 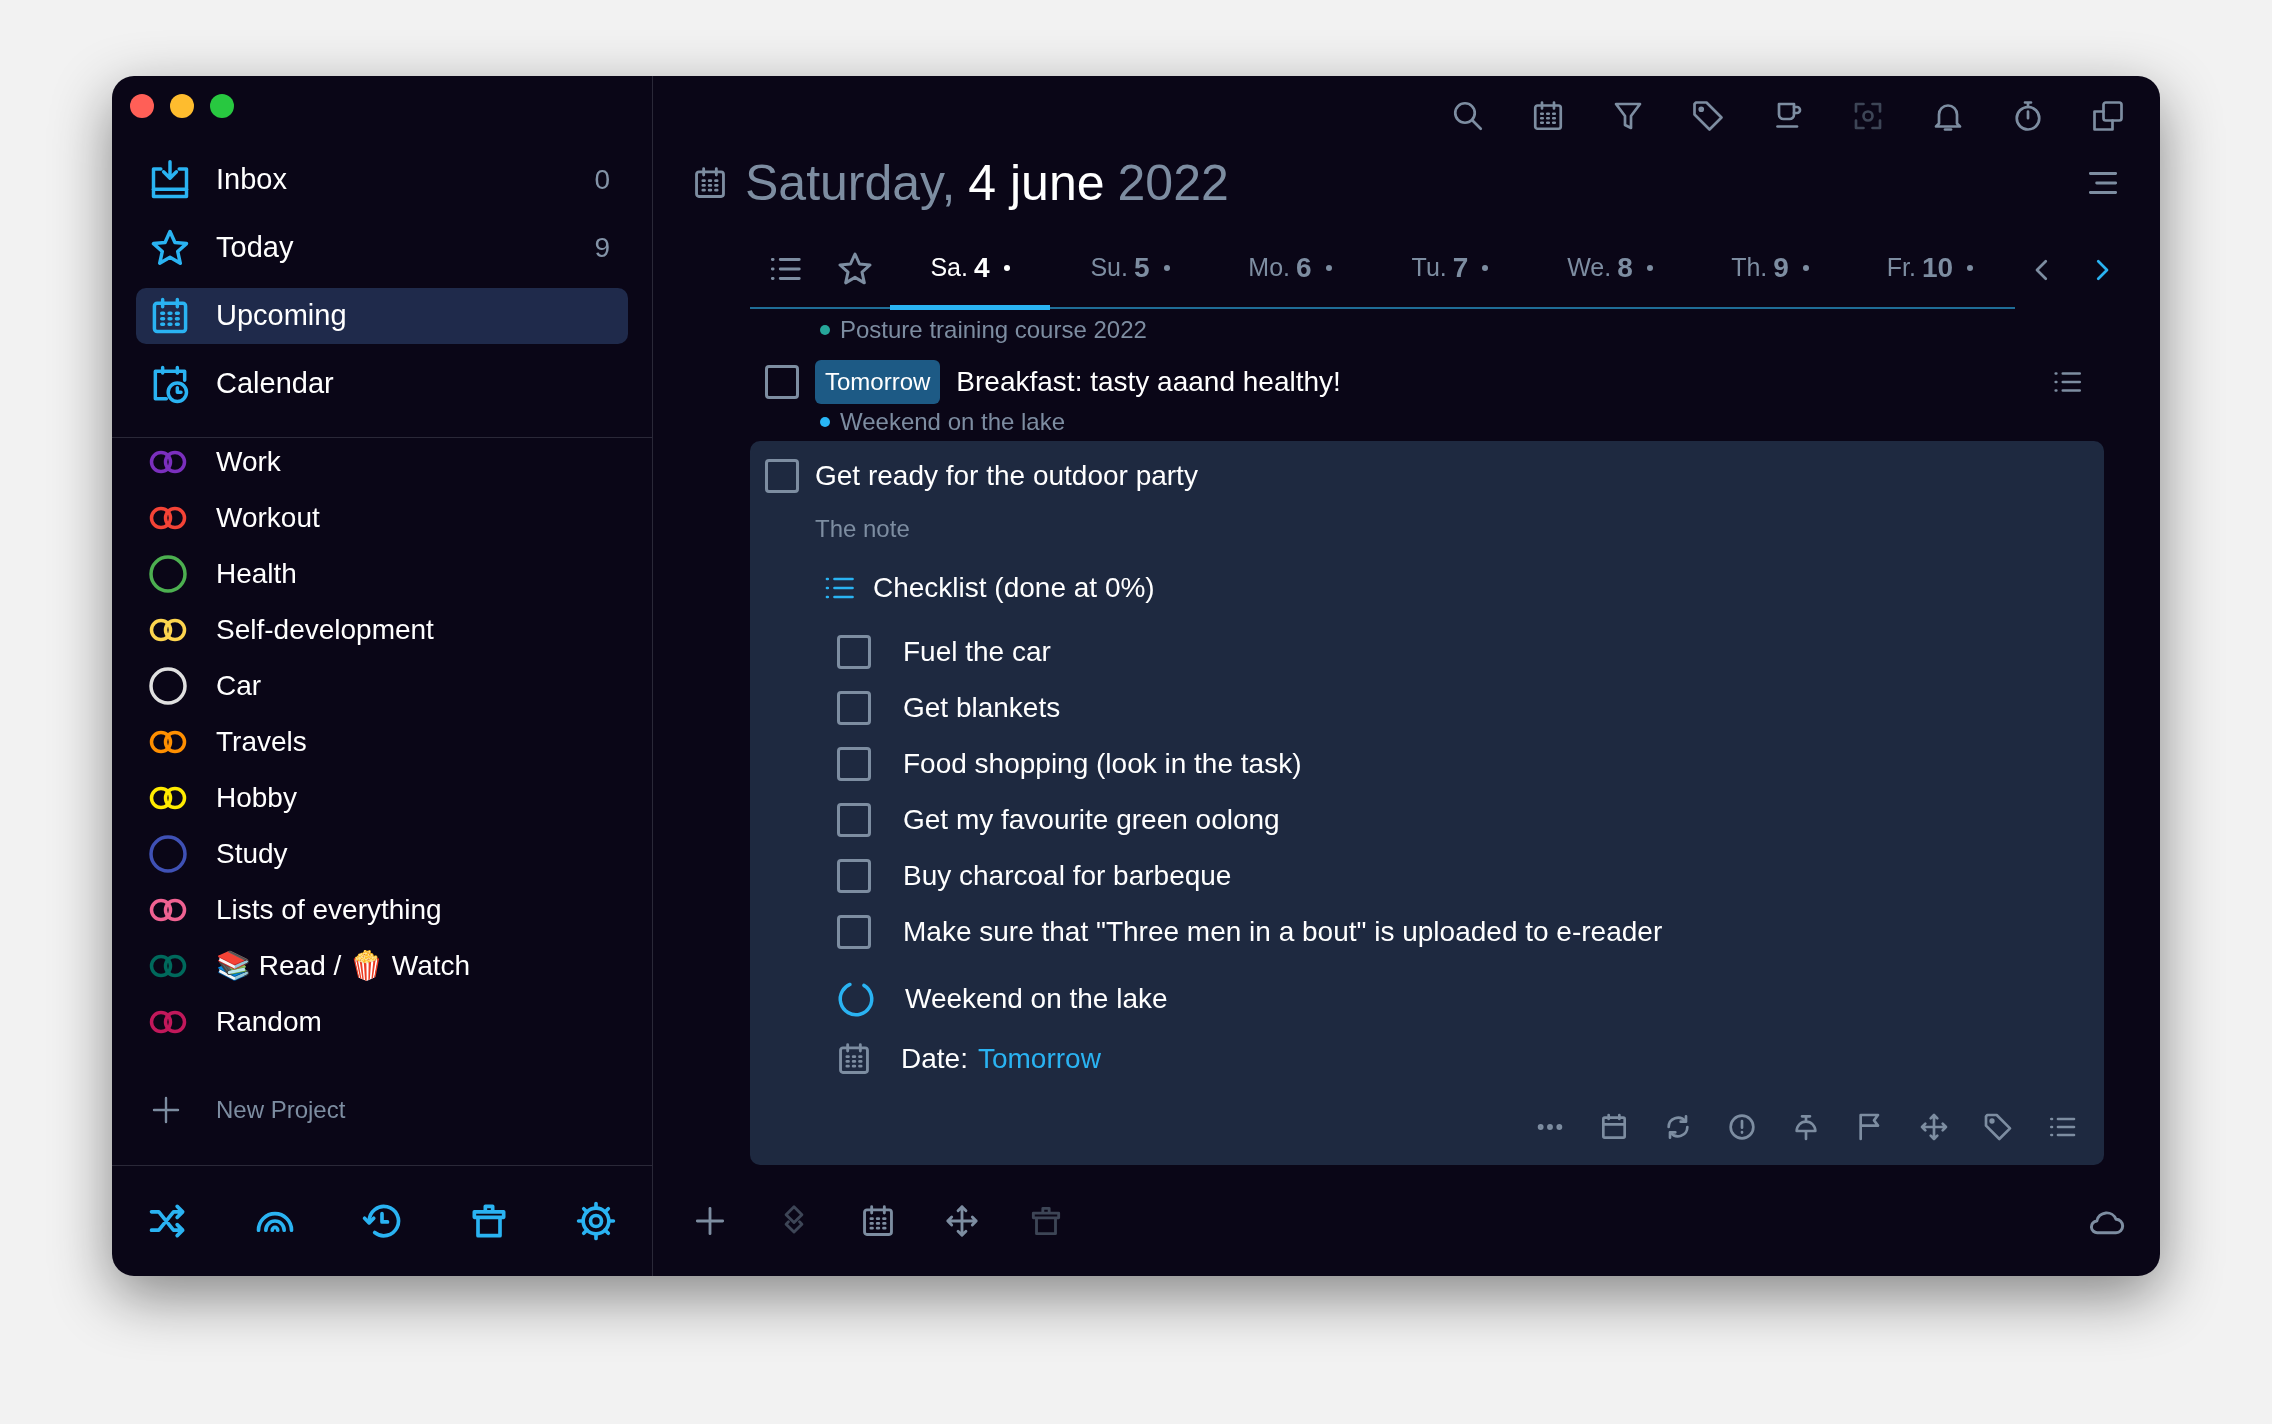 What do you see at coordinates (400, 462) in the screenshot?
I see `project-item: Work` at bounding box center [400, 462].